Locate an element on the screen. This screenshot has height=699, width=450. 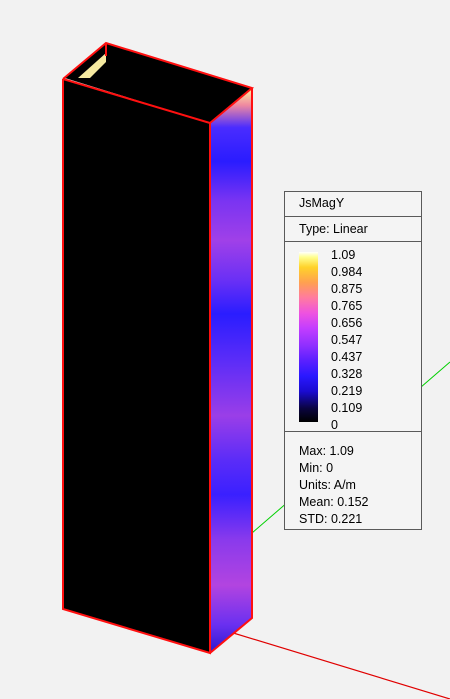
colorbar is located at coordinates (308, 337).